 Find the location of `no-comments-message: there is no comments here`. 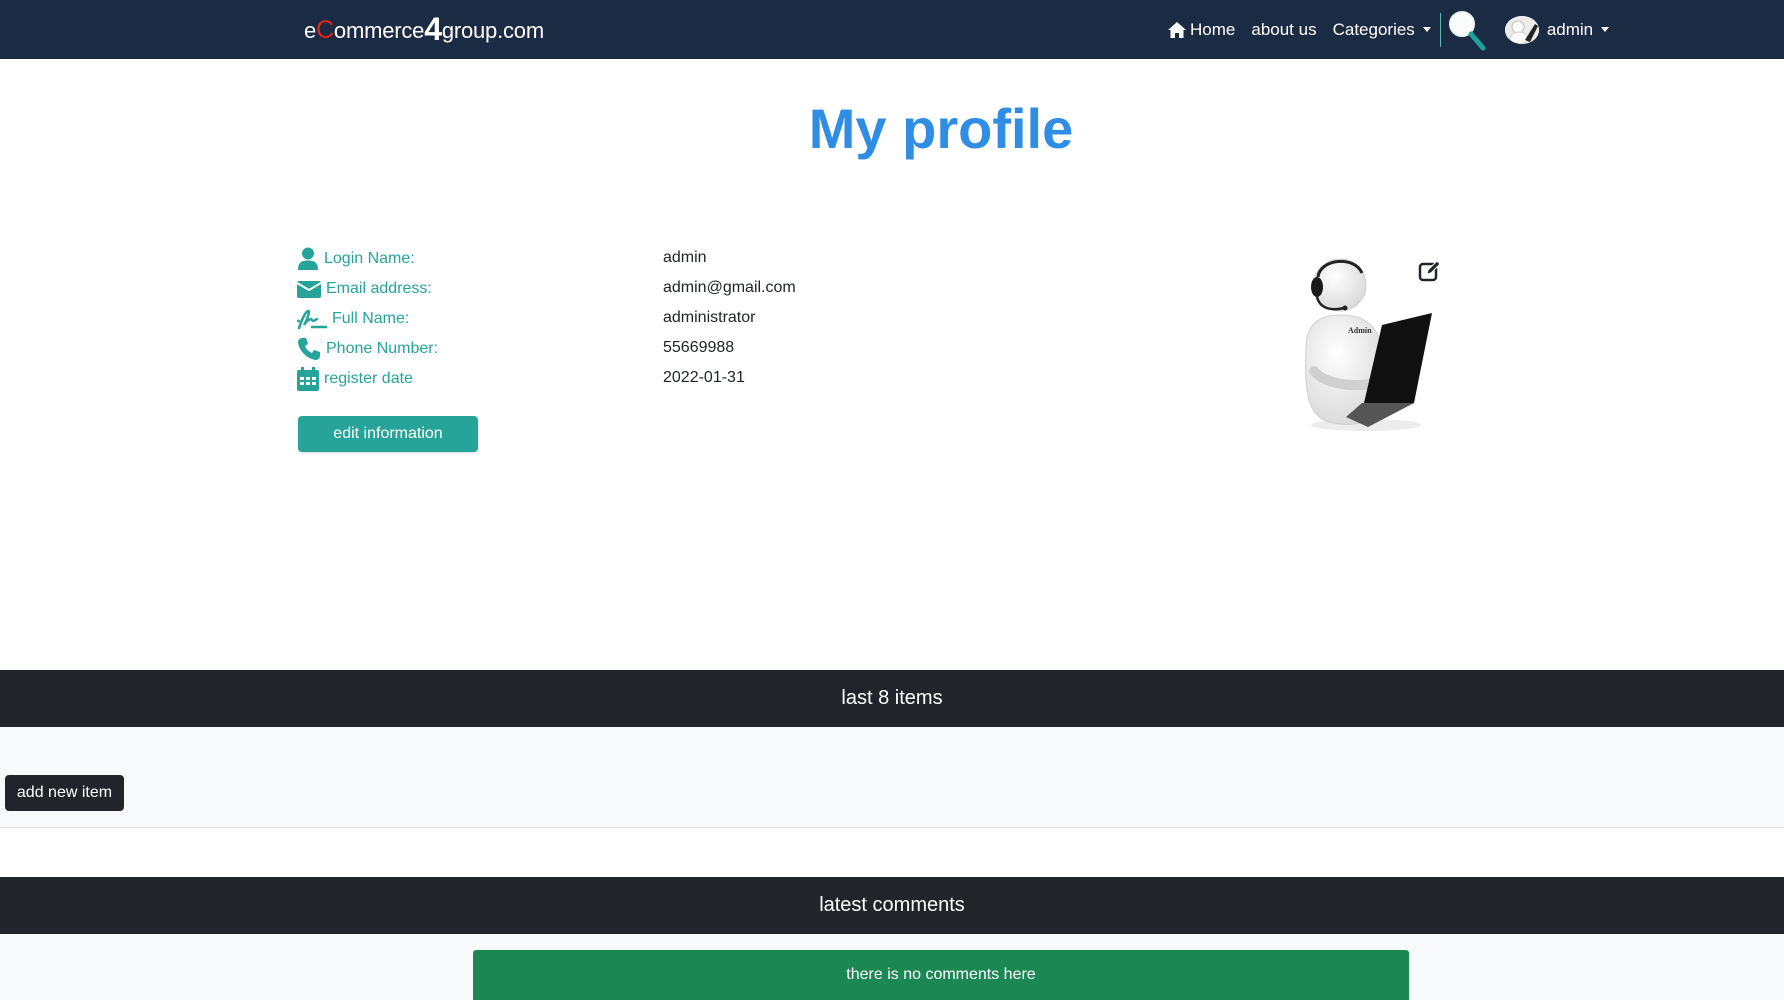

no-comments-message: there is no comments here is located at coordinates (941, 974).